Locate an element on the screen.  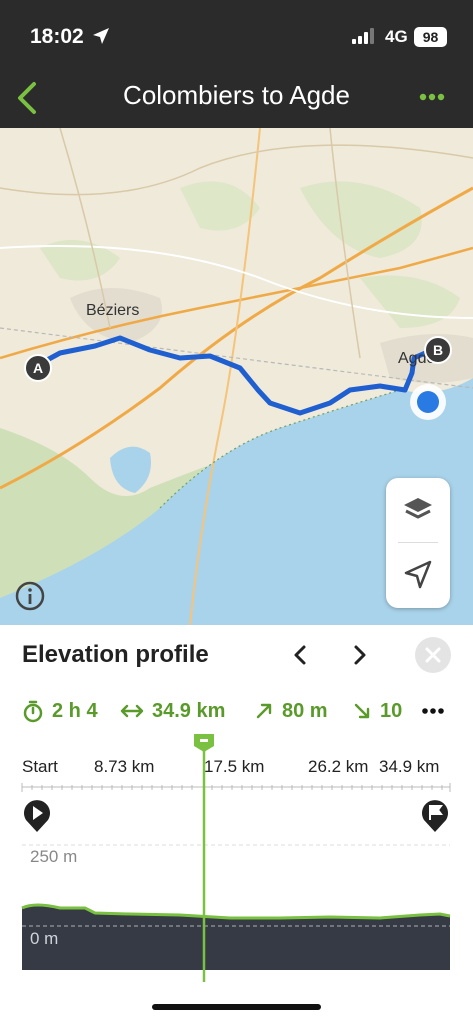
page-title: Colombiers to Agde is located at coordinates (236, 95).